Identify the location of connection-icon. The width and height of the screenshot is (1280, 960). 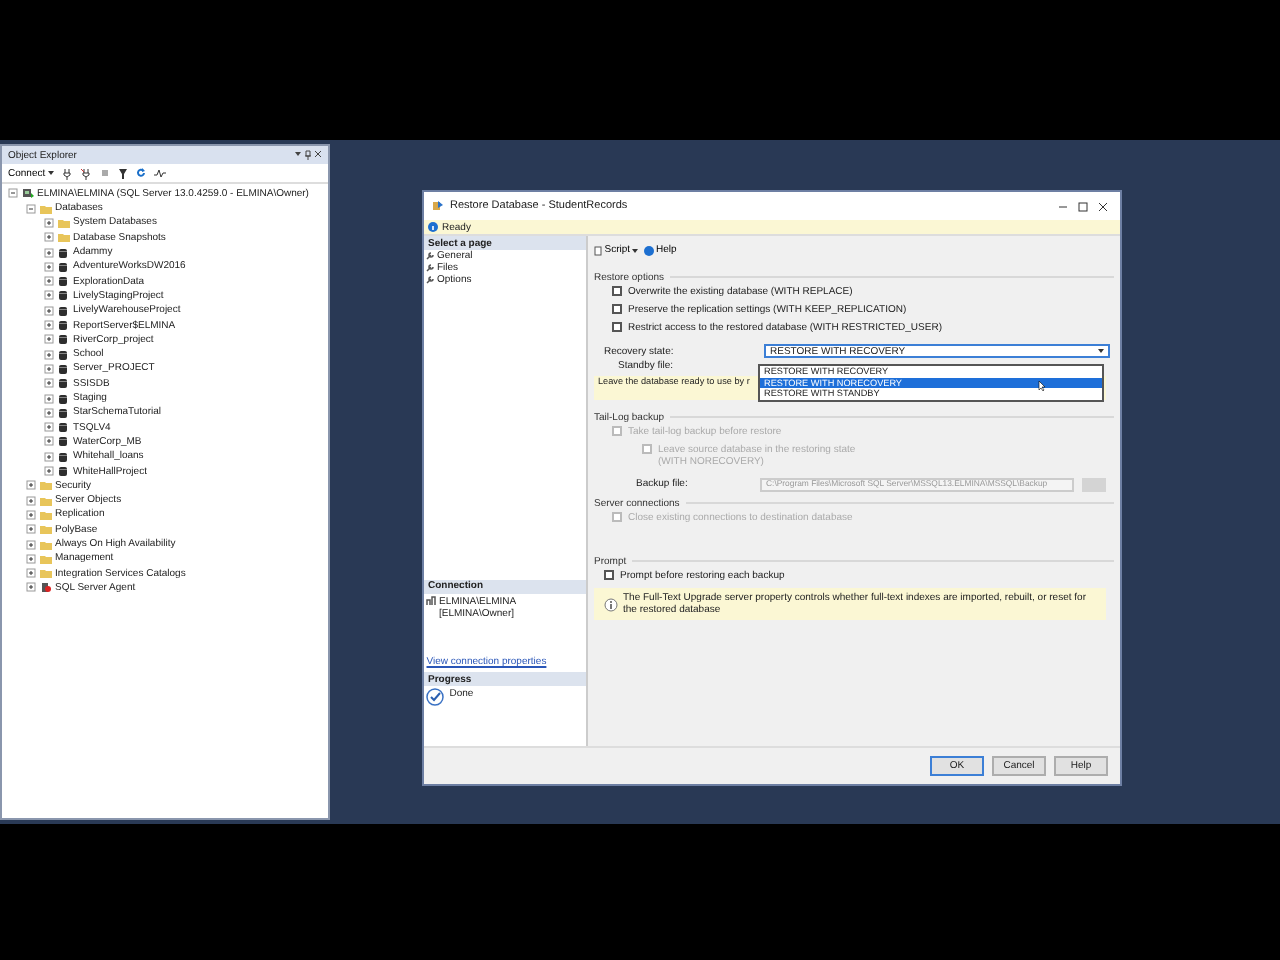
(431, 601).